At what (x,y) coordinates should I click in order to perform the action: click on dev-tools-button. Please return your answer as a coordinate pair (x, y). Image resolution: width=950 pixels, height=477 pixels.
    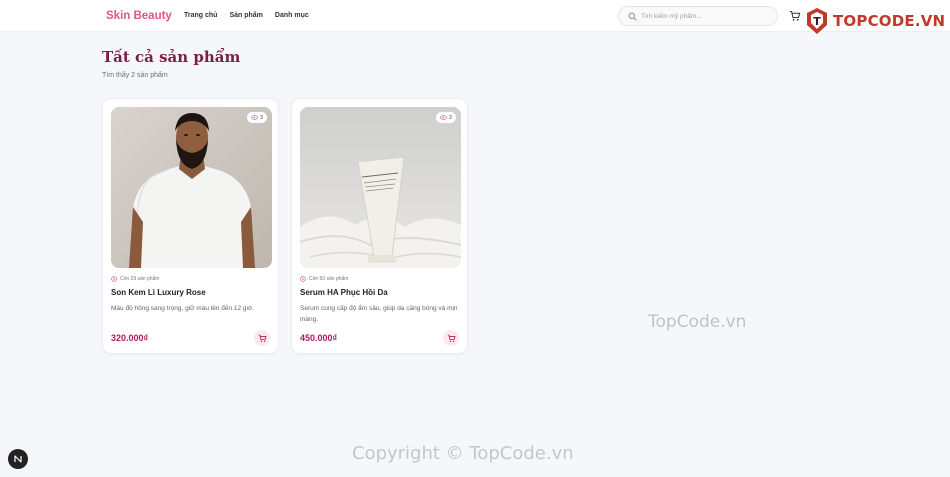
    Looking at the image, I should click on (18, 459).